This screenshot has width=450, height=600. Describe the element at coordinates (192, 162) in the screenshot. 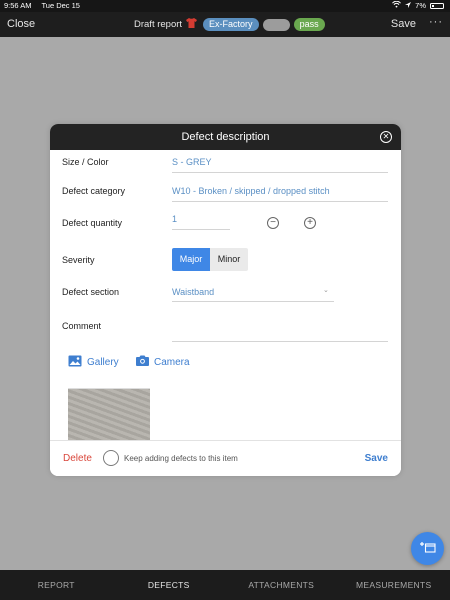

I see `size-color-field: S - GREY` at that location.